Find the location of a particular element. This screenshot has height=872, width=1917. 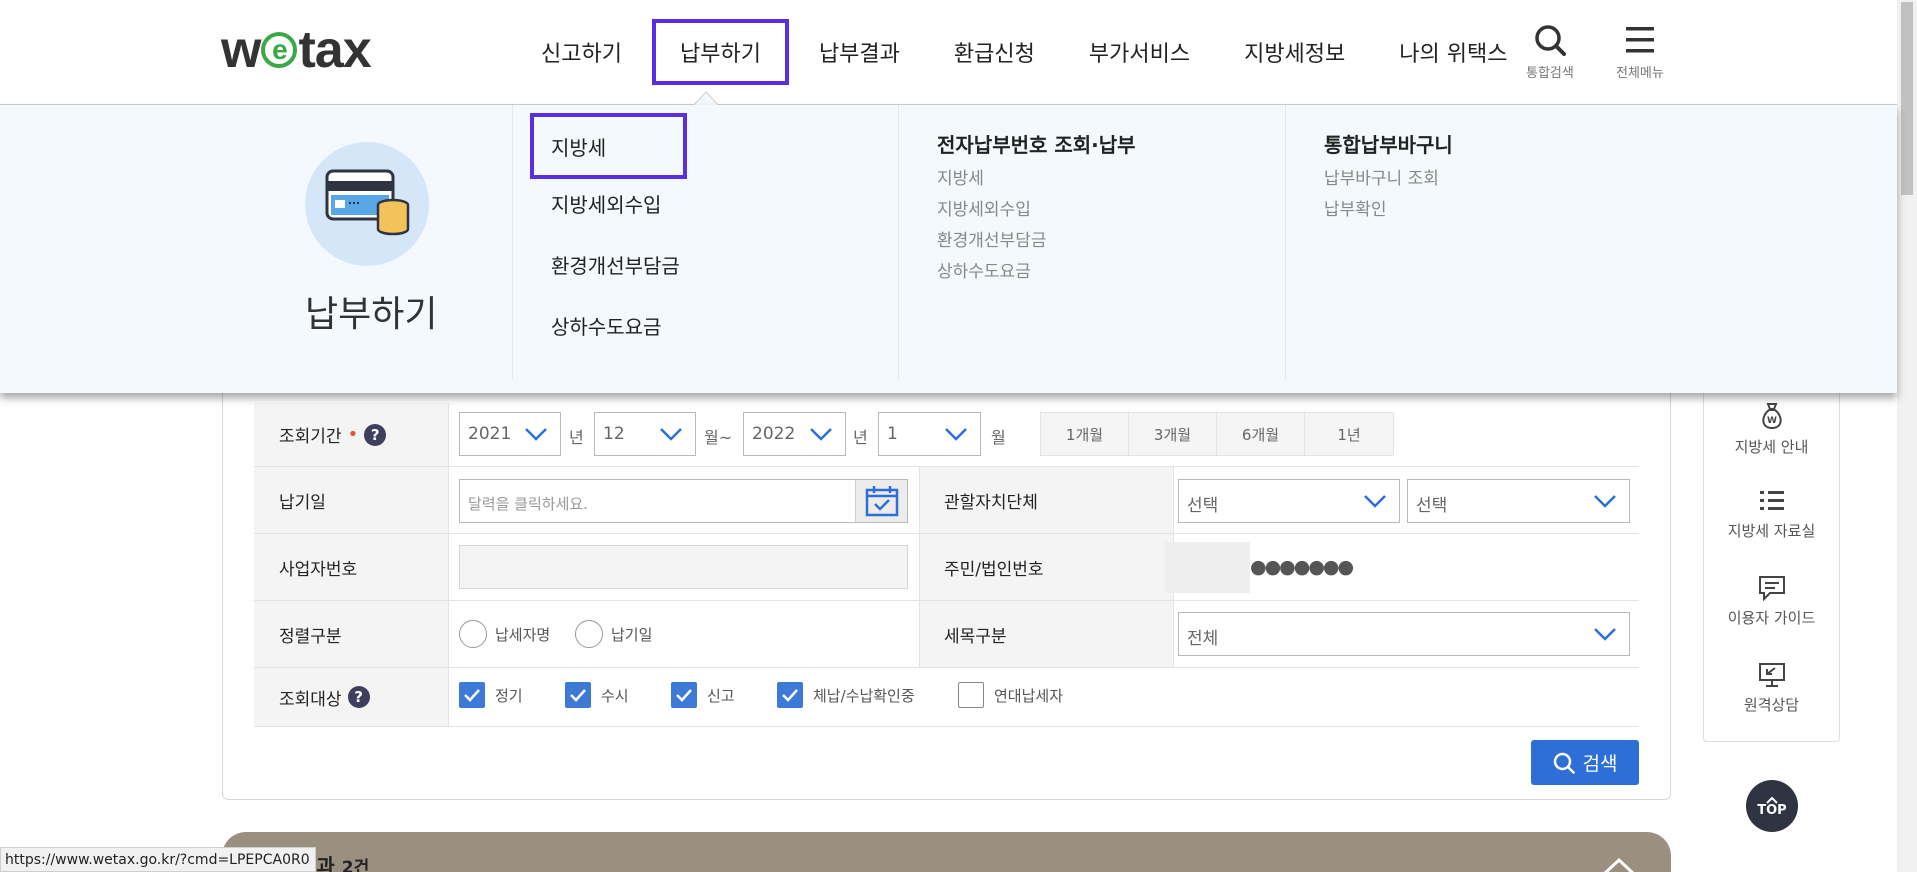

checkbox-box is located at coordinates (684, 695).